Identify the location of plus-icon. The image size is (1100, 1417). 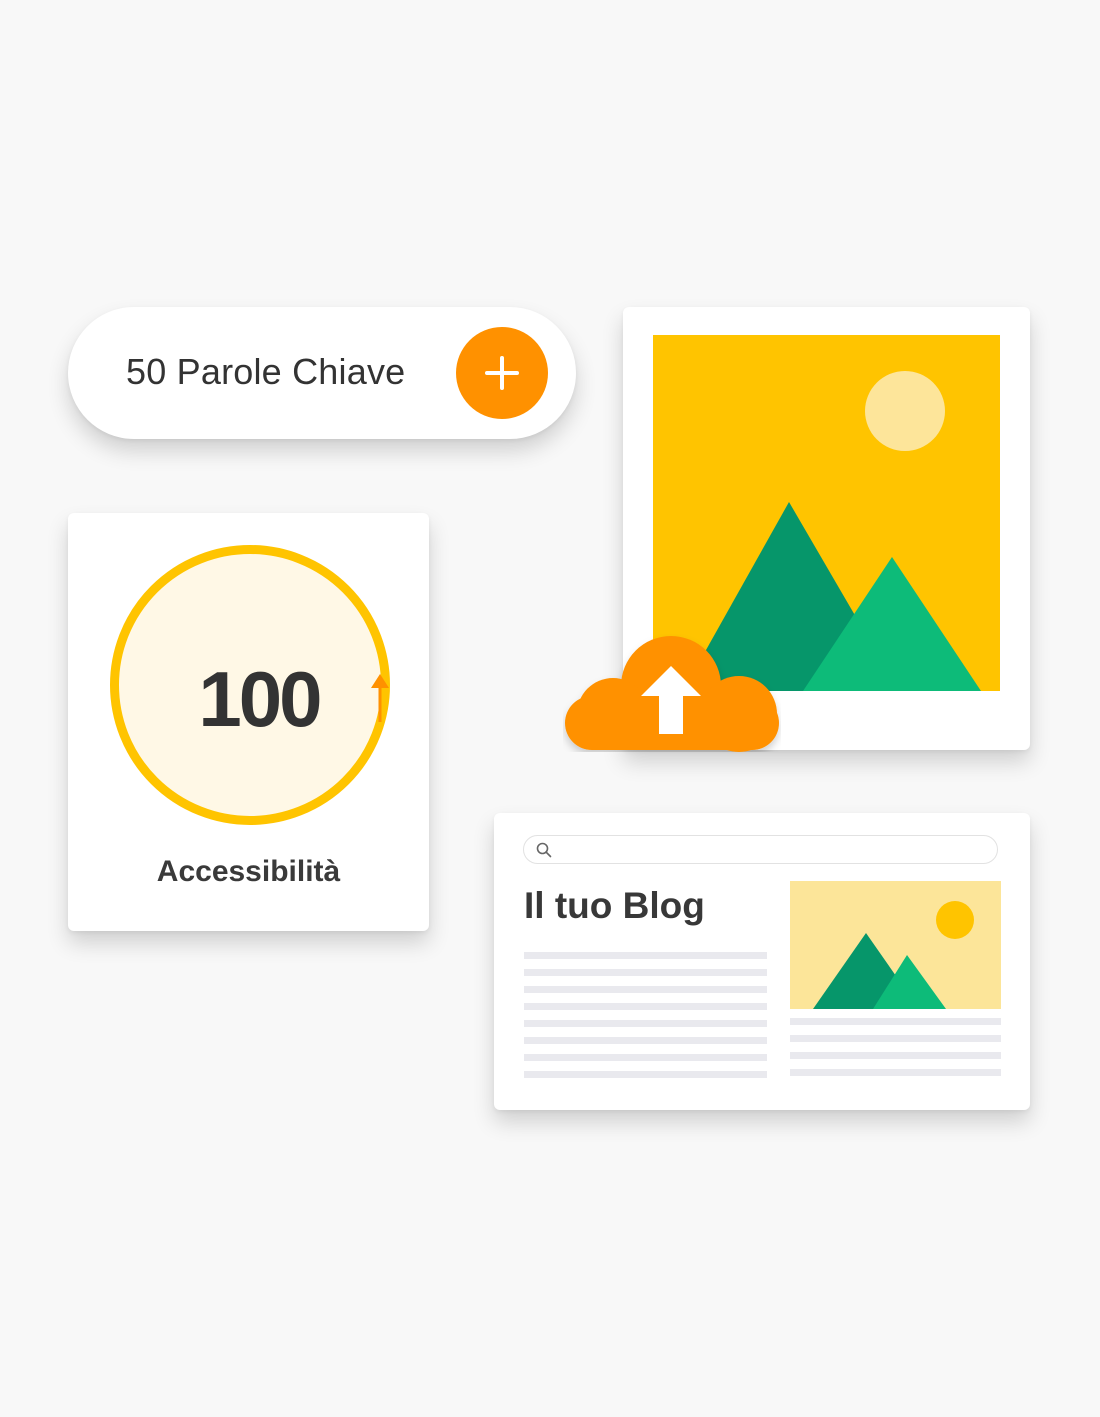
(502, 373).